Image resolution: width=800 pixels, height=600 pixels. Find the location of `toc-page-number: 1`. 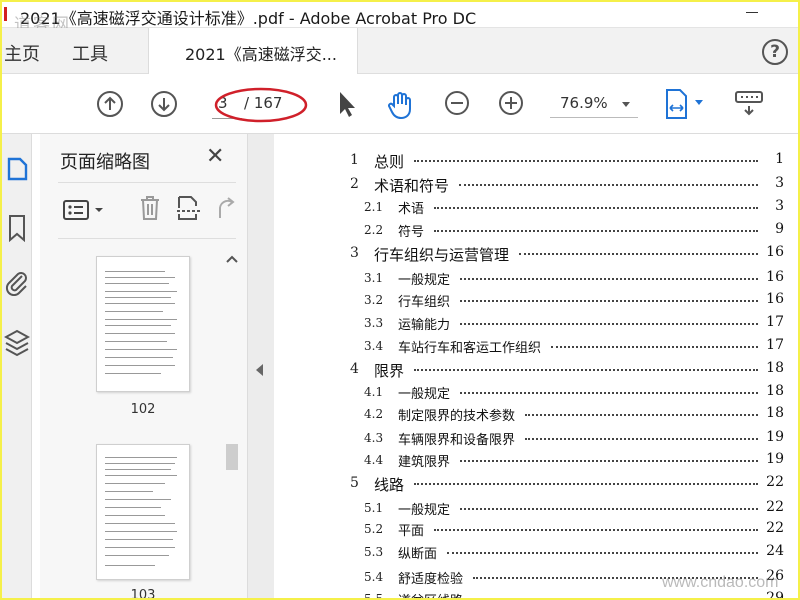

toc-page-number: 1 is located at coordinates (779, 159).